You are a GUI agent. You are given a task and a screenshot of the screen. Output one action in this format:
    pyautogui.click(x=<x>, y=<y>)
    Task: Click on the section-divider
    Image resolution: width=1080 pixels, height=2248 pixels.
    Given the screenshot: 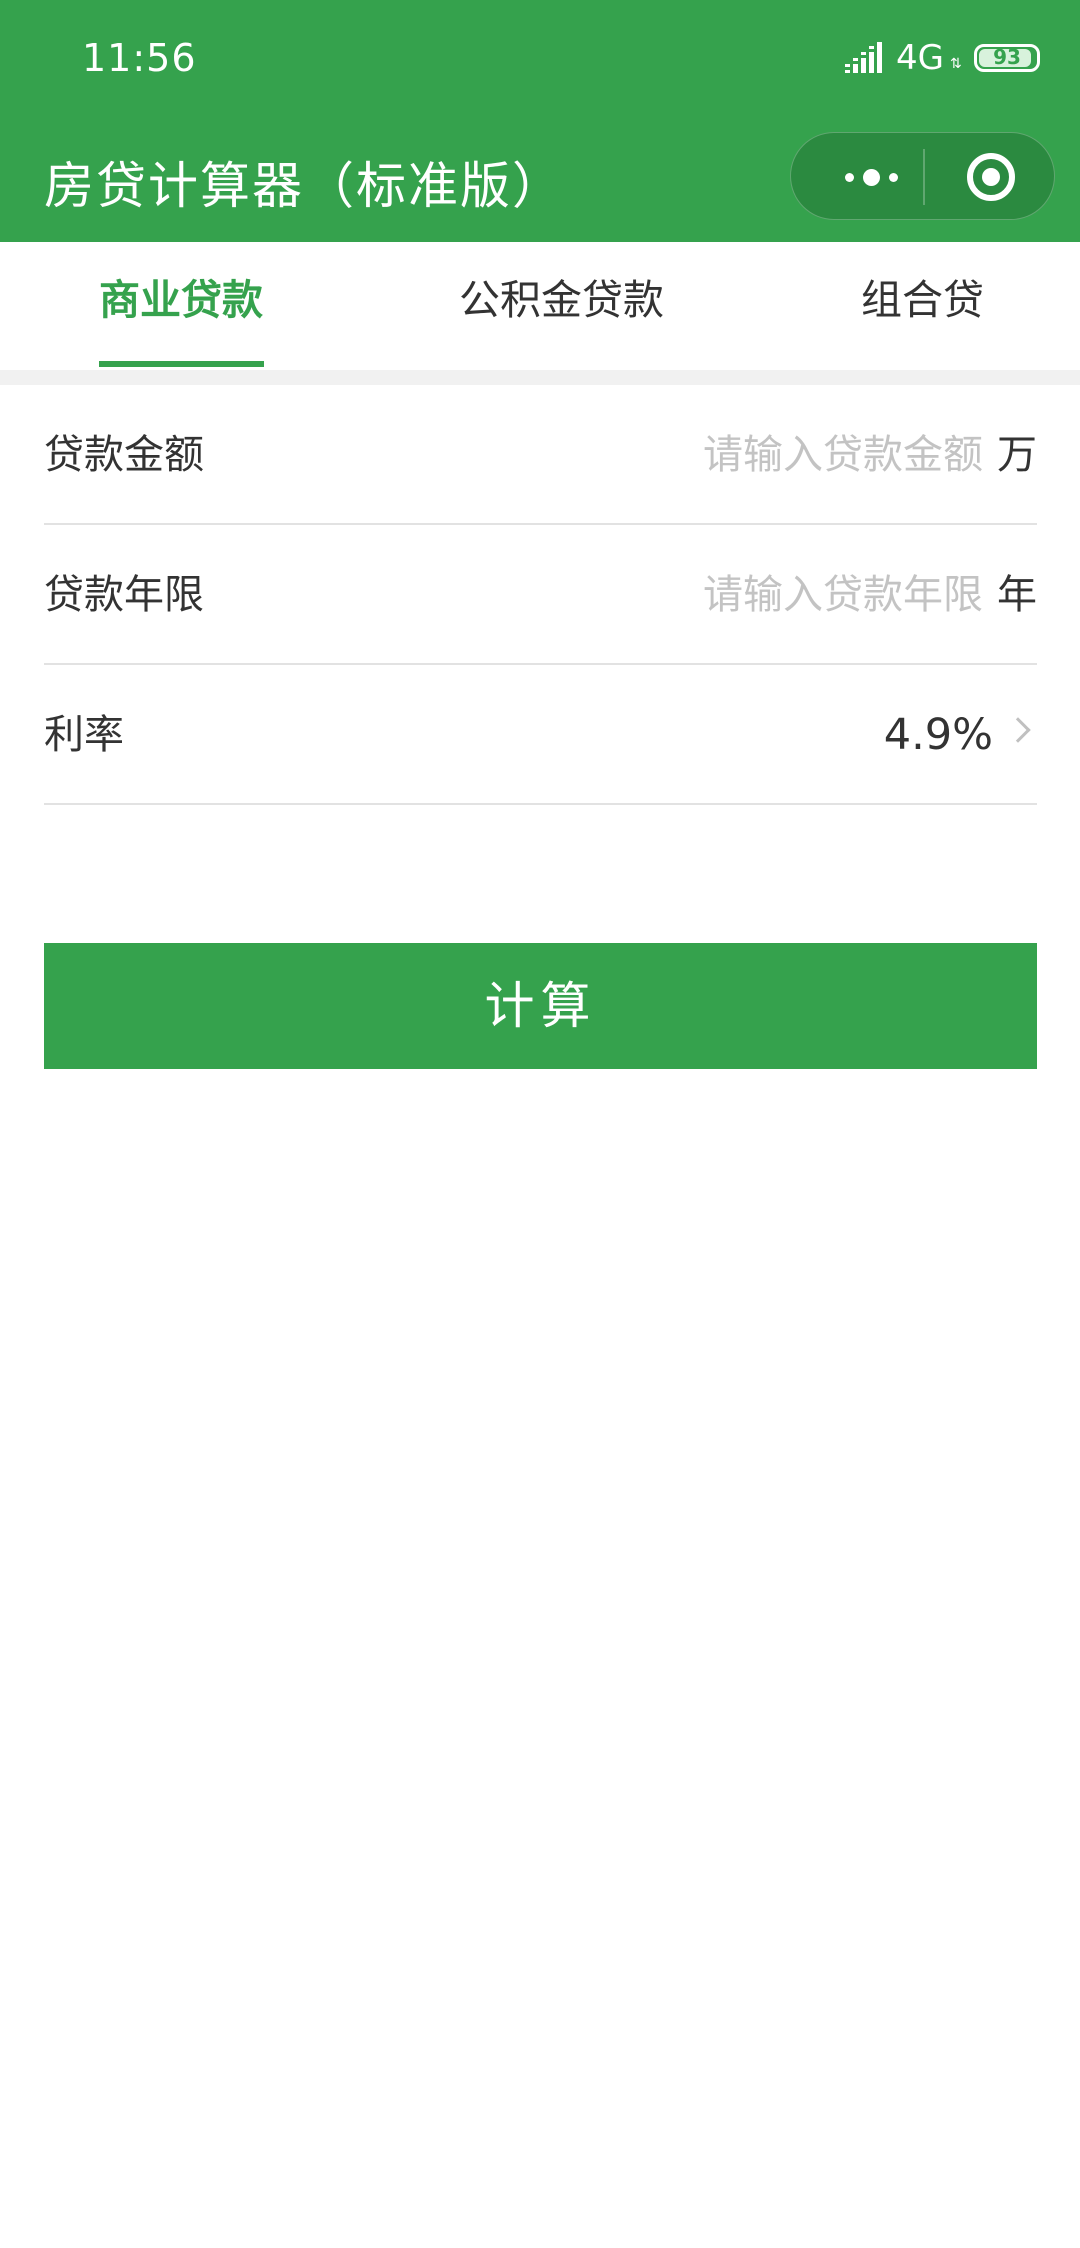 What is the action you would take?
    pyautogui.click(x=540, y=377)
    